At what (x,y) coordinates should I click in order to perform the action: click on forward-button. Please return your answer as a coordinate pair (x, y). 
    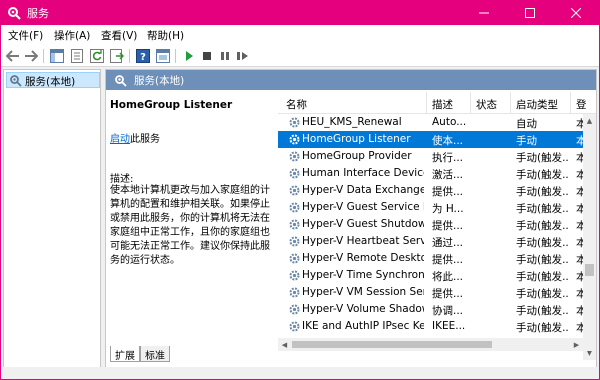
    Looking at the image, I should click on (31, 56).